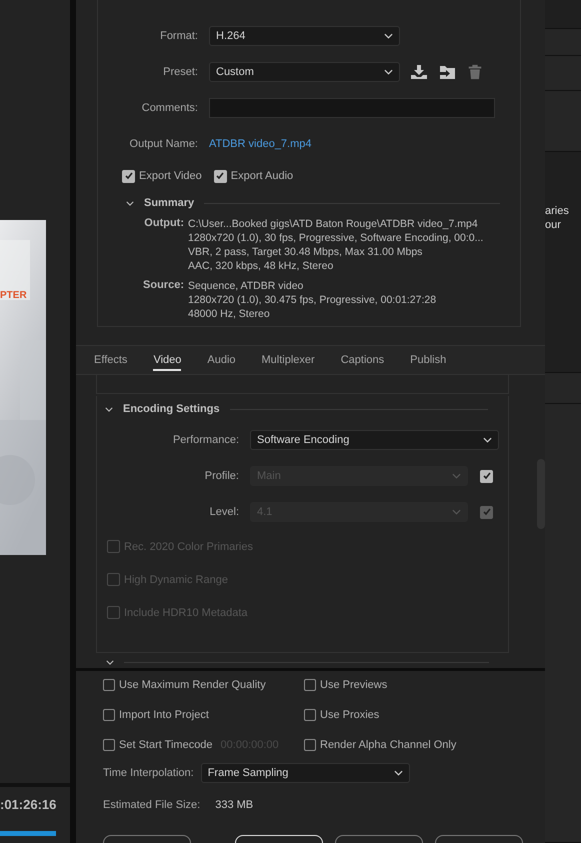  Describe the element at coordinates (178, 36) in the screenshot. I see `field-label: Format:` at that location.